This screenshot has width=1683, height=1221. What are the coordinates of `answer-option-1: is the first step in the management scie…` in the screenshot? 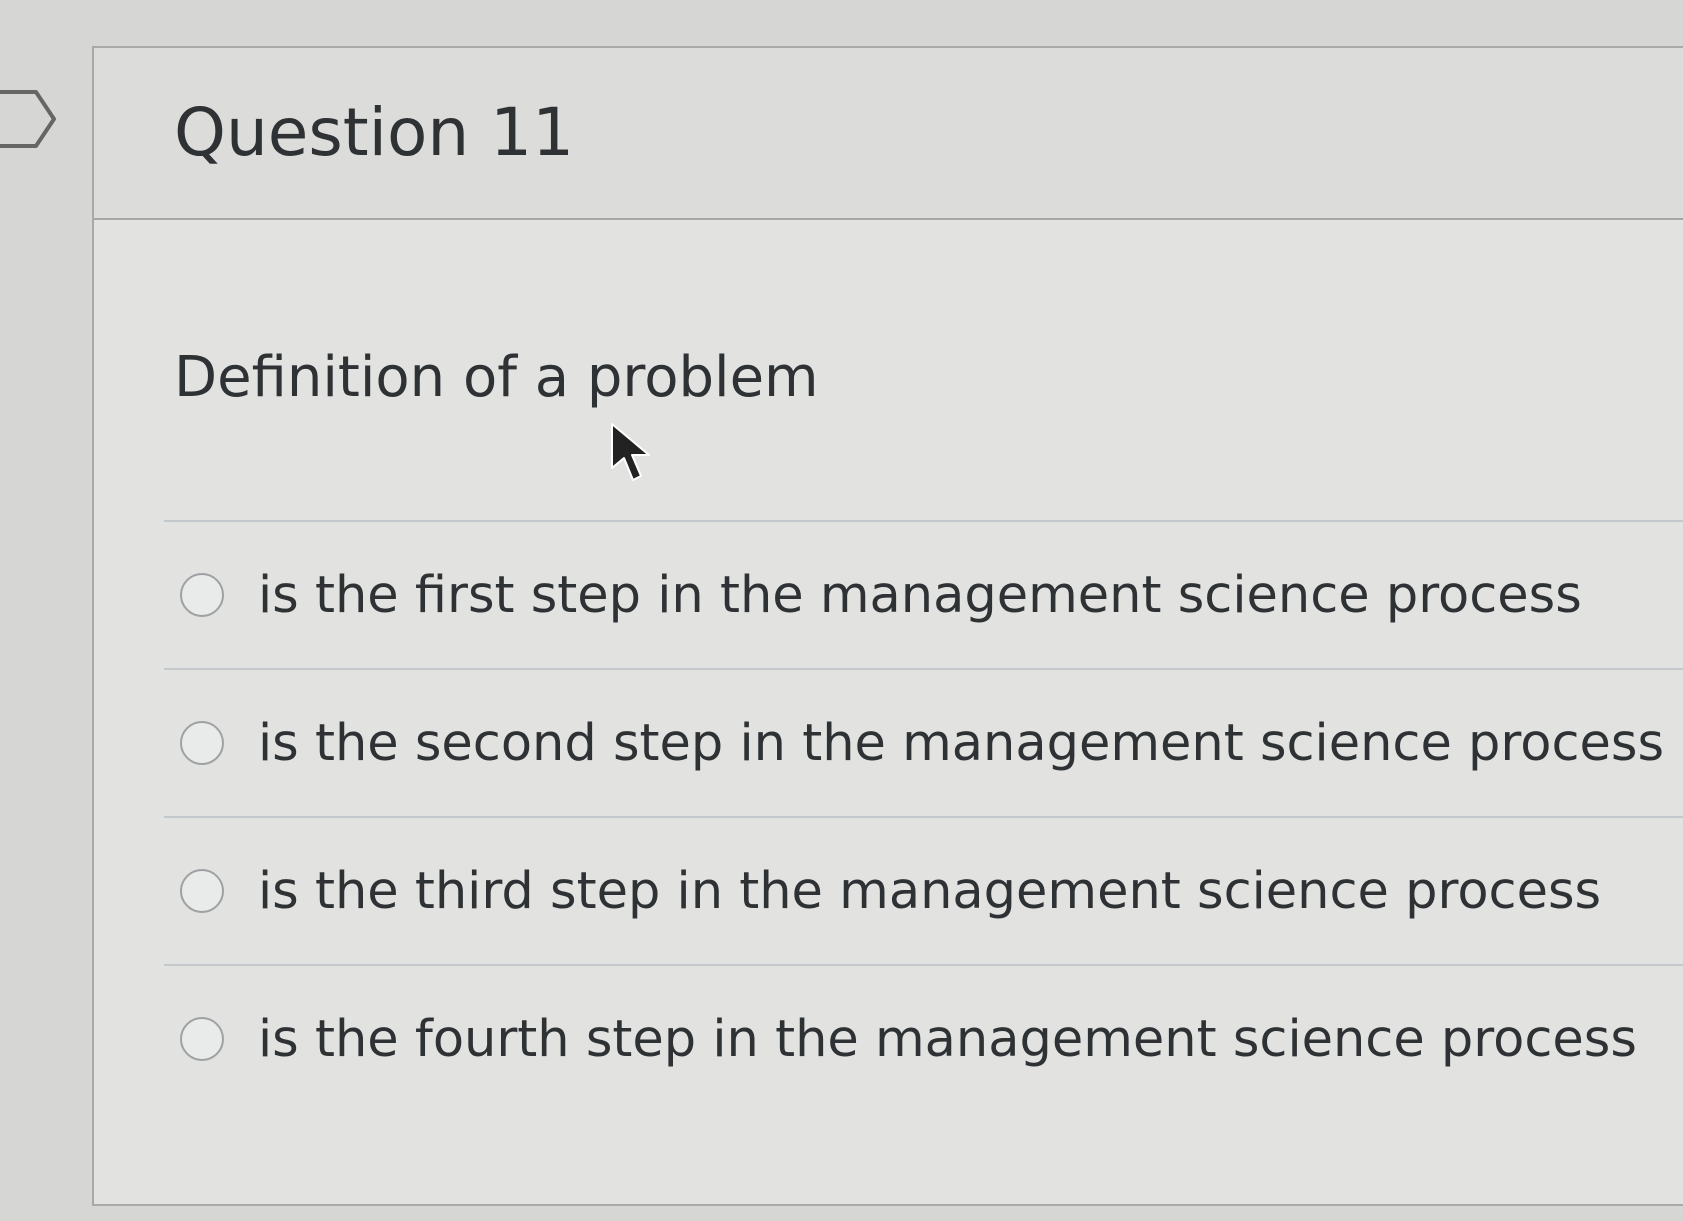 It's located at (923, 594).